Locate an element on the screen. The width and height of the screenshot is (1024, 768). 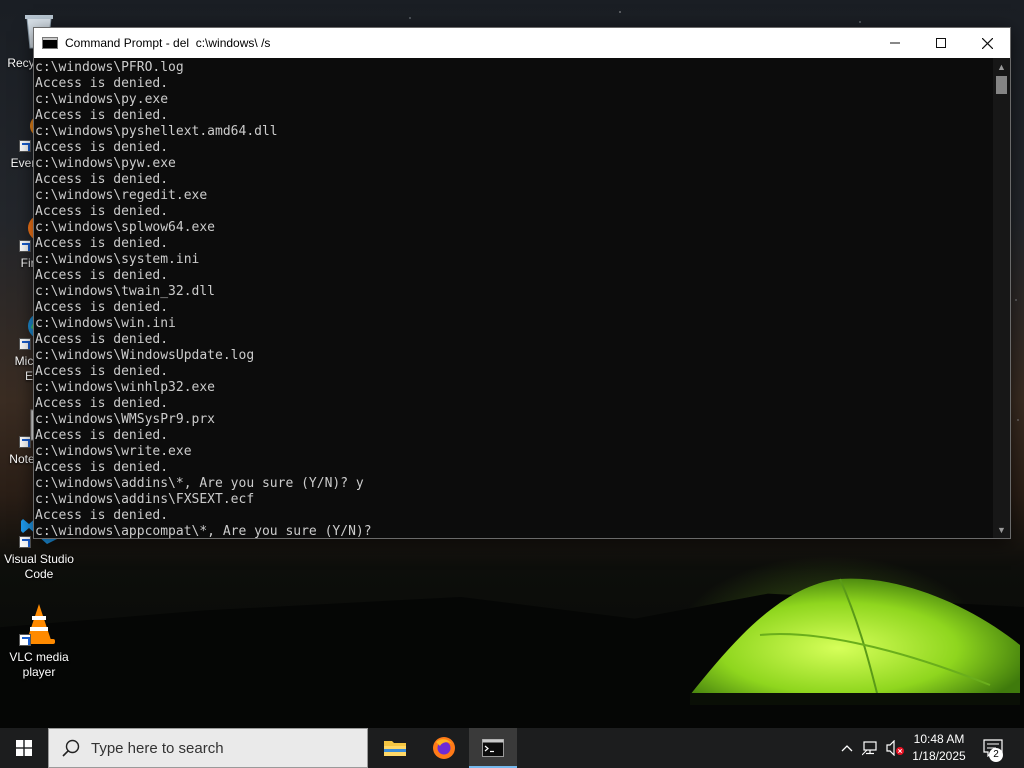
show-hidden-icons-button is located at coordinates (847, 748).